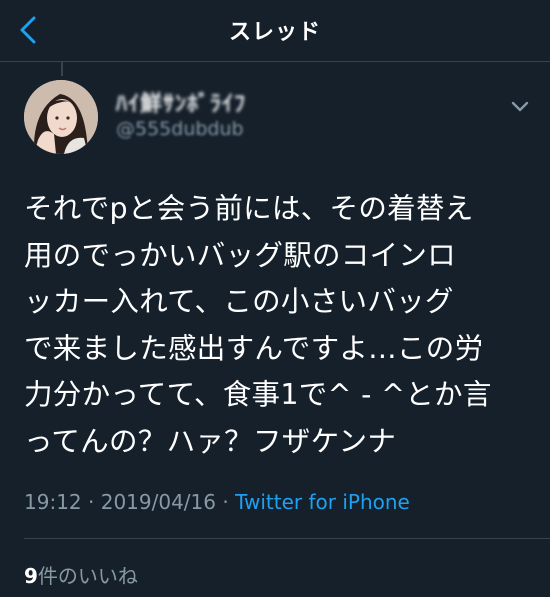 The width and height of the screenshot is (550, 597). I want to click on thread-connector-line, so click(62, 69).